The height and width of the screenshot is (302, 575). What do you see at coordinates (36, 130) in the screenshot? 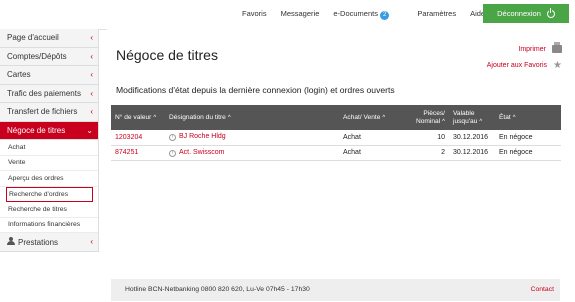
I see `sidebar-item-label: Négoce de titres` at bounding box center [36, 130].